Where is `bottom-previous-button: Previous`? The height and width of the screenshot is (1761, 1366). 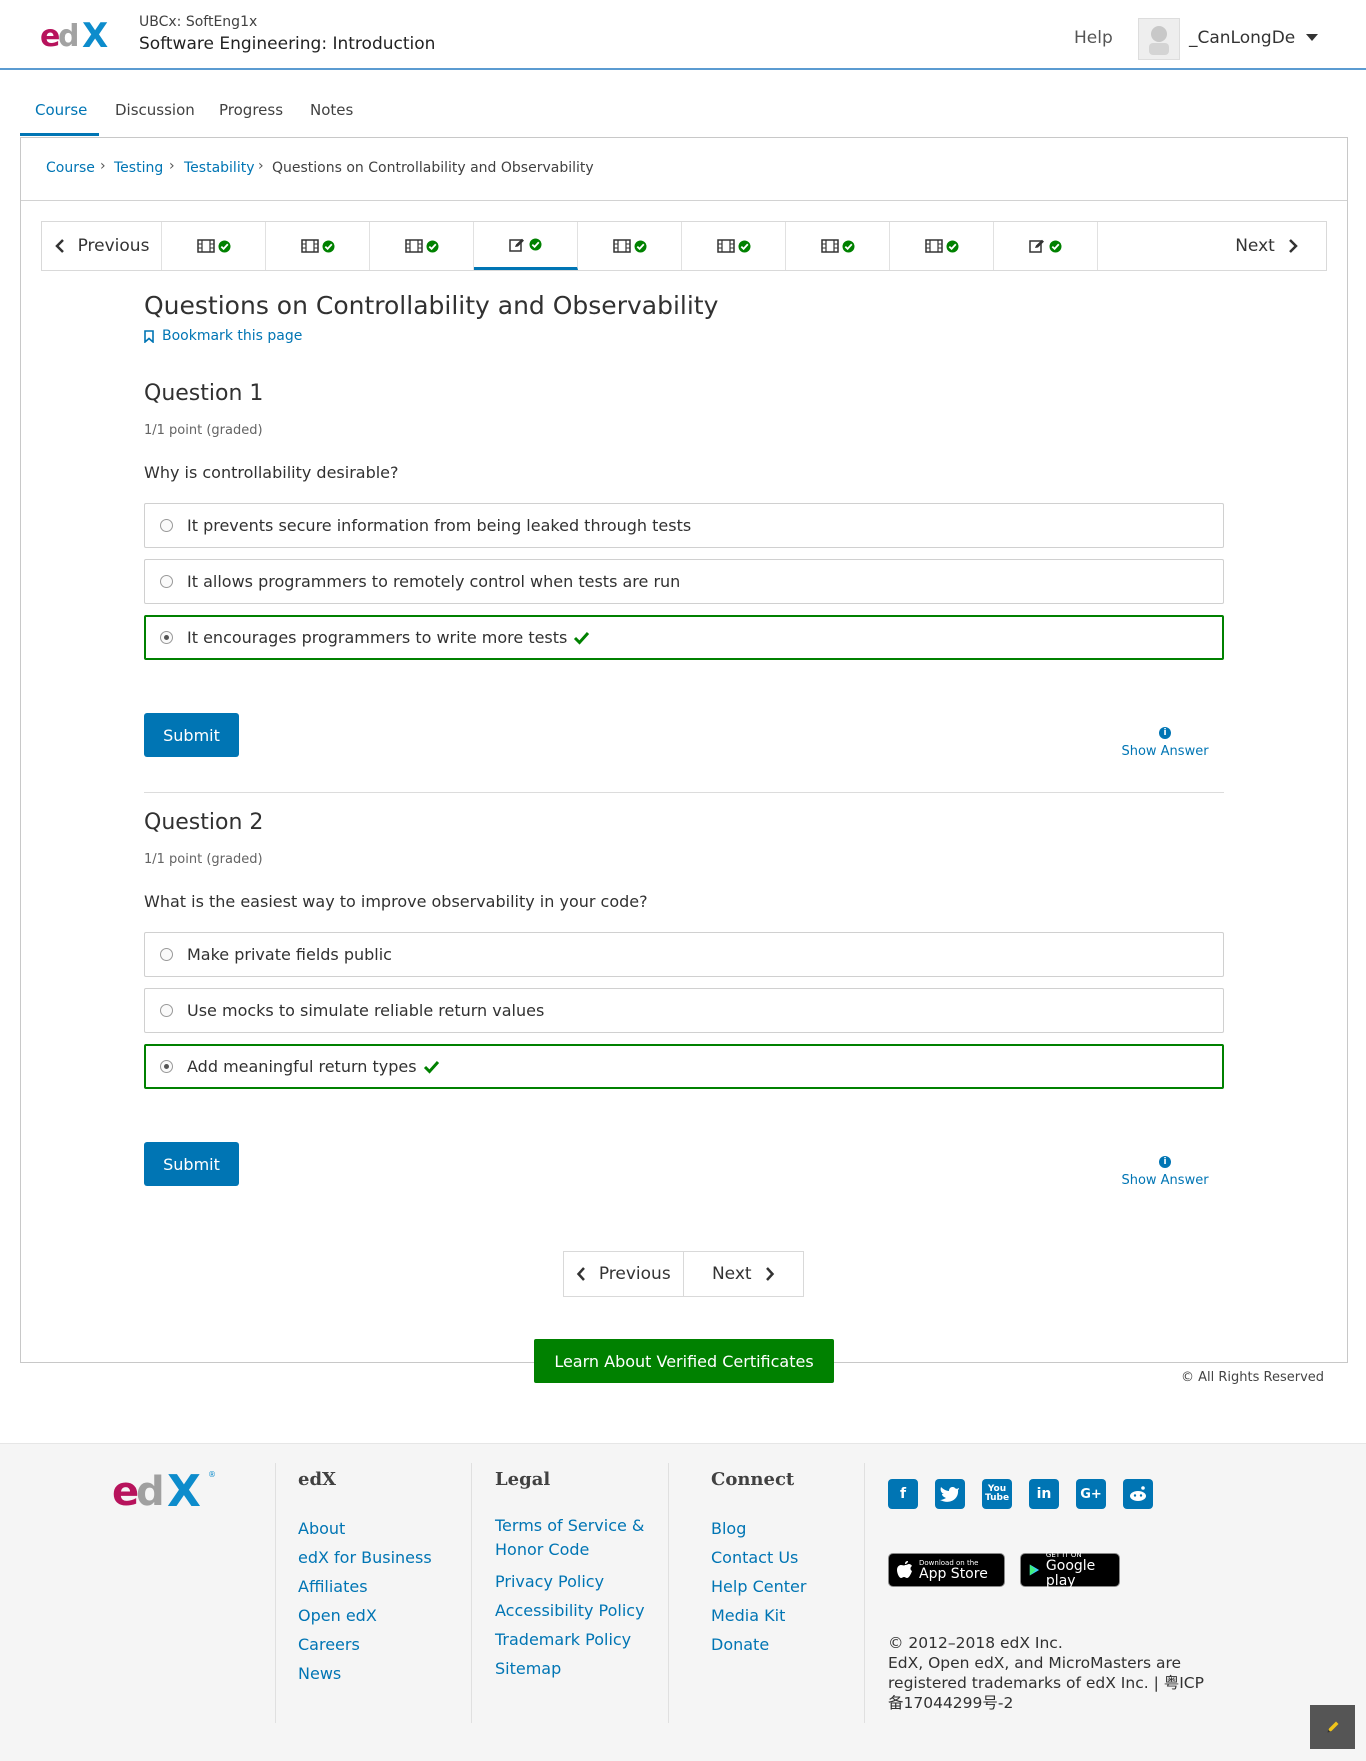 bottom-previous-button: Previous is located at coordinates (624, 1274).